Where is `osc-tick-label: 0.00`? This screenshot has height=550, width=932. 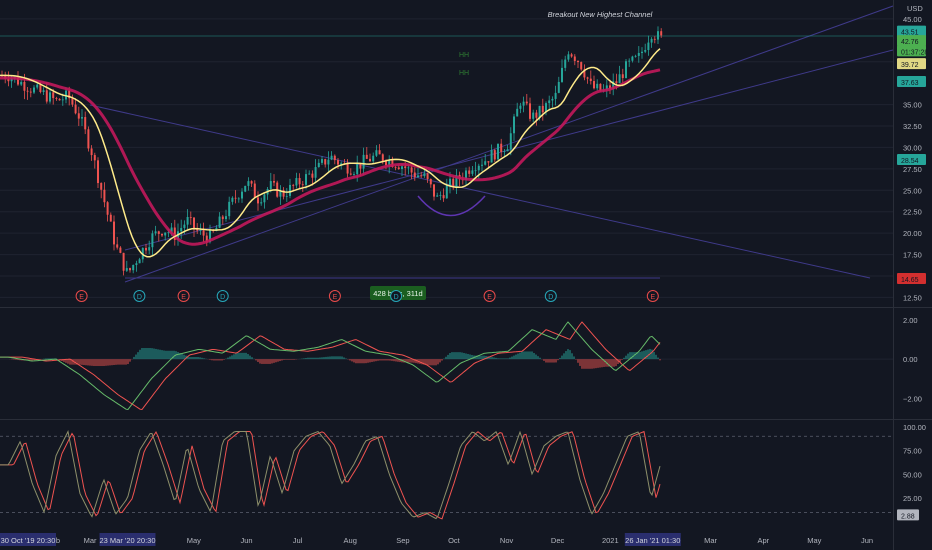
osc-tick-label: 0.00 is located at coordinates (910, 359).